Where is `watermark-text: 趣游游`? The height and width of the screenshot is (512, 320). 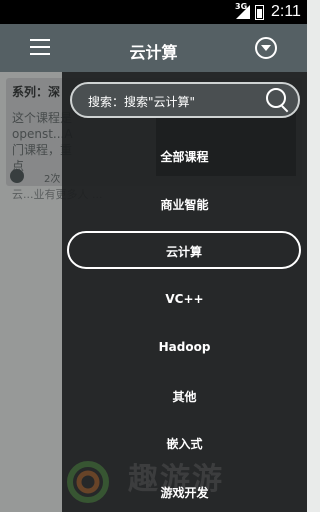 watermark-text: 趣游游 is located at coordinates (176, 479).